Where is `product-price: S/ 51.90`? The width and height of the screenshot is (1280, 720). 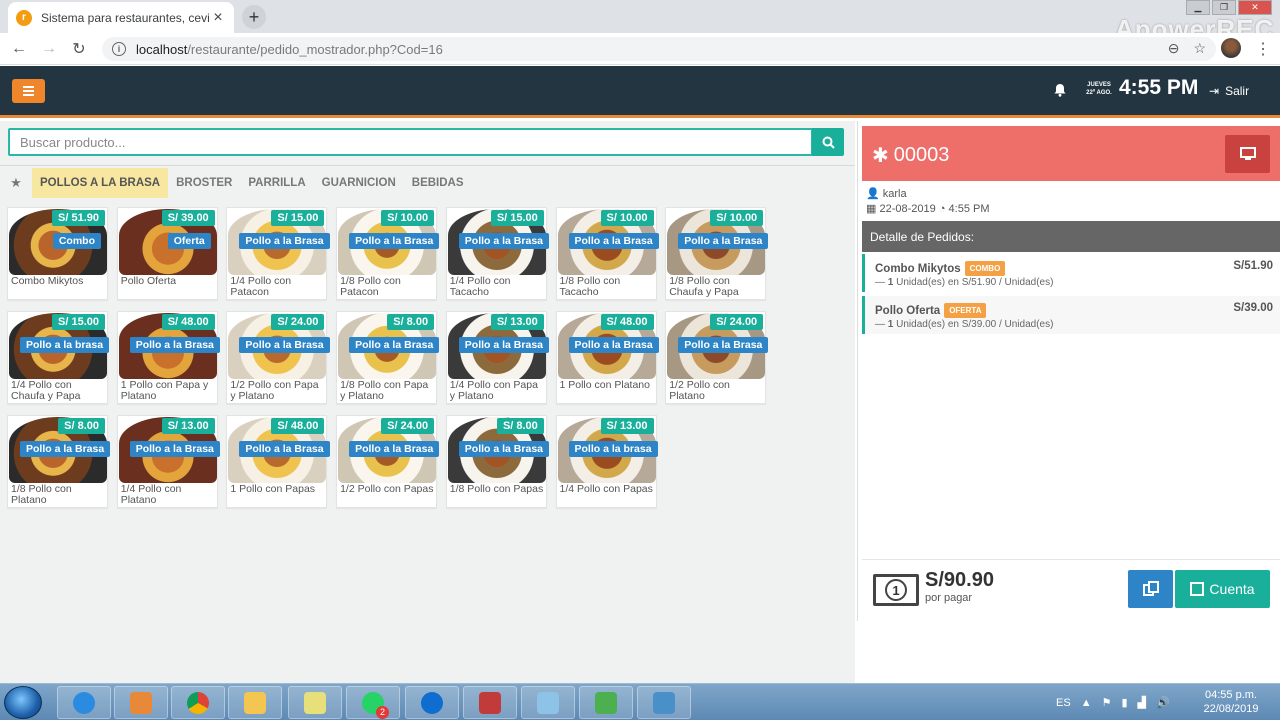
product-price: S/ 51.90 is located at coordinates (78, 218).